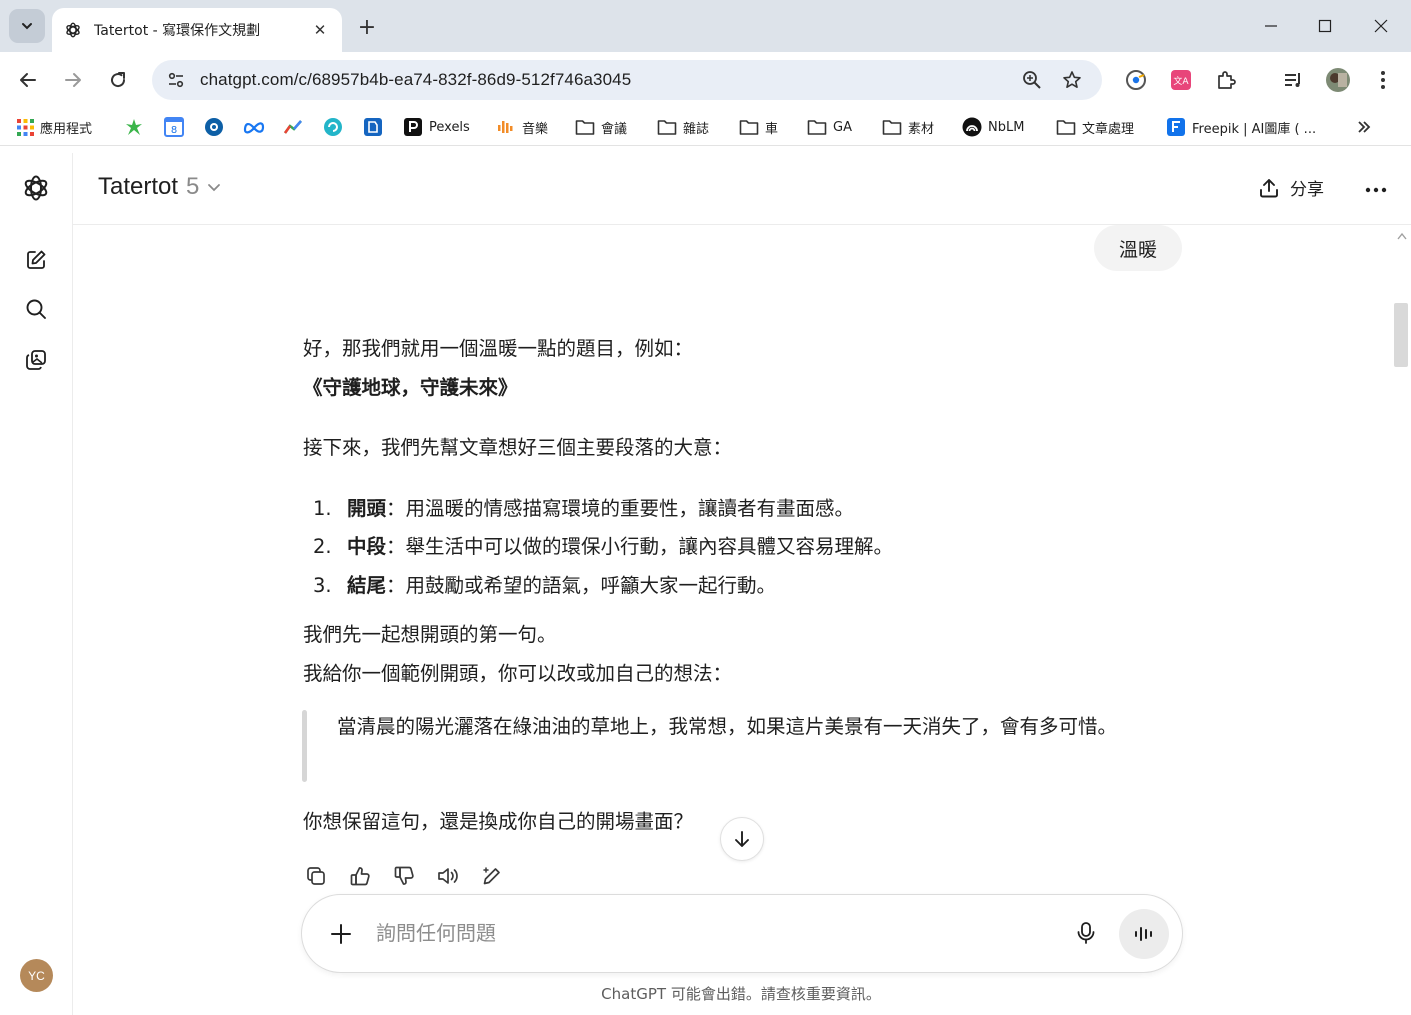 The image size is (1411, 1015). Describe the element at coordinates (829, 127) in the screenshot. I see `bookmark-folder-ga: GA` at that location.